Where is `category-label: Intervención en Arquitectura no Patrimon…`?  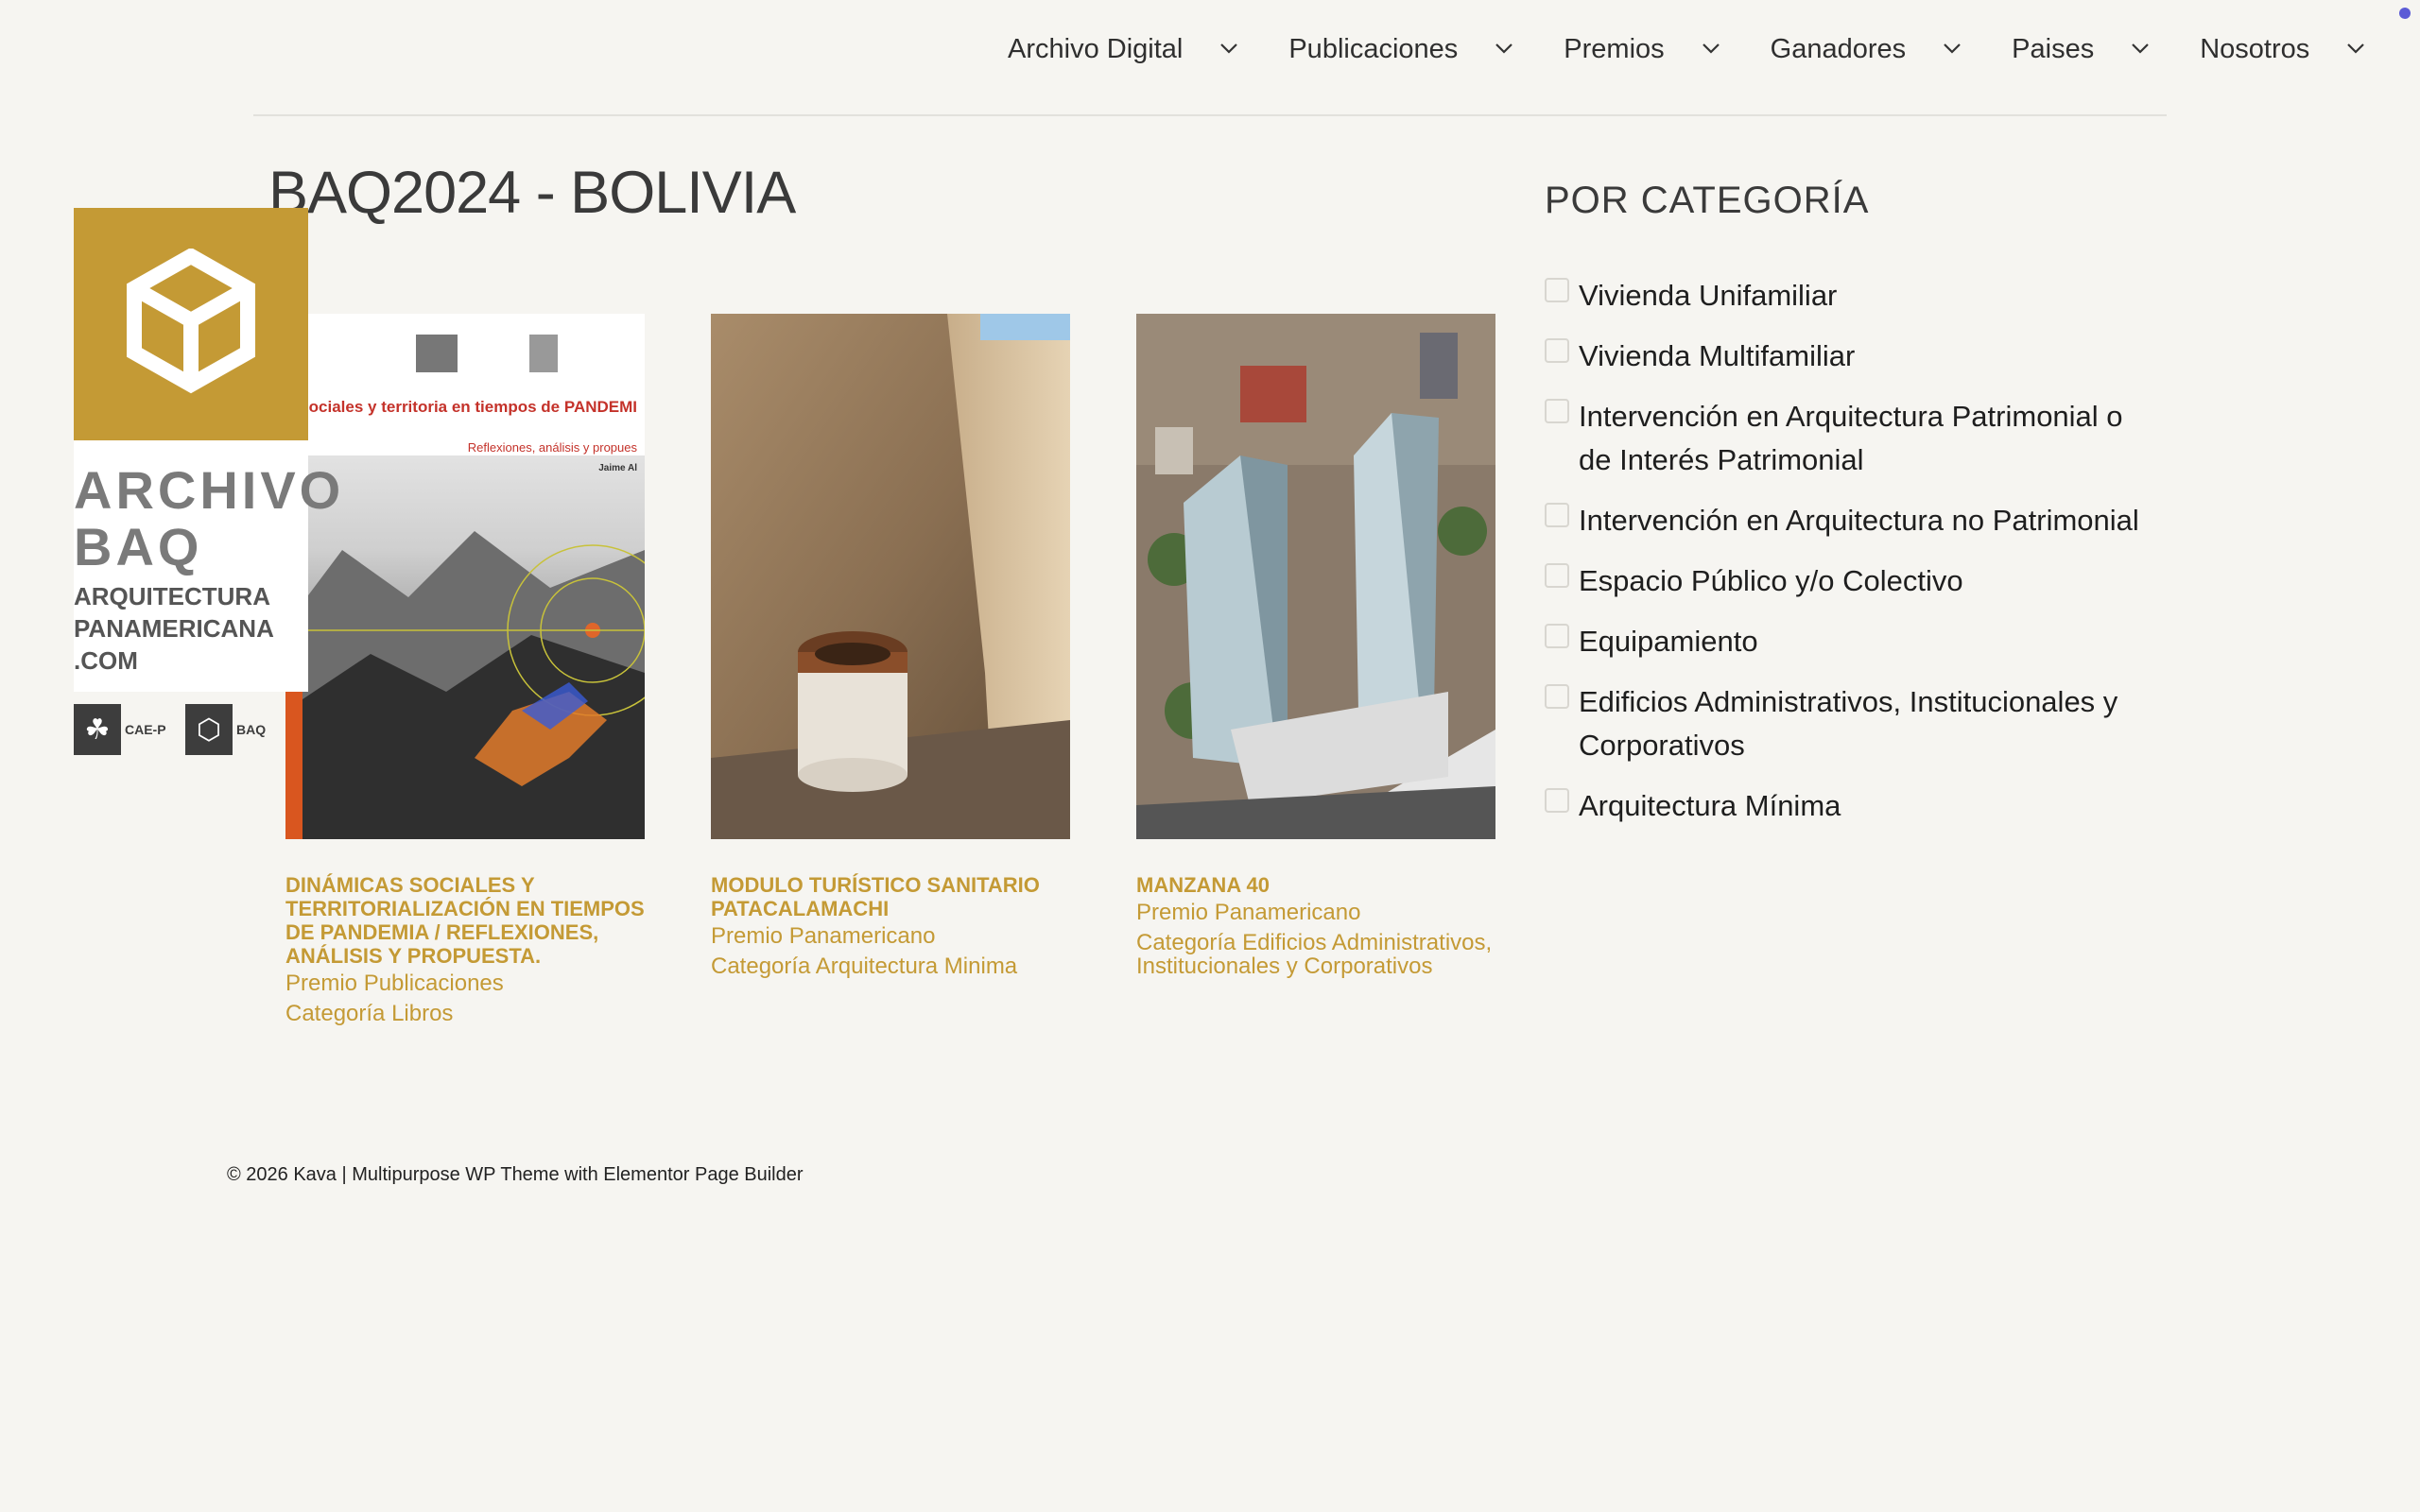 category-label: Intervención en Arquitectura no Patrimon… is located at coordinates (1859, 520).